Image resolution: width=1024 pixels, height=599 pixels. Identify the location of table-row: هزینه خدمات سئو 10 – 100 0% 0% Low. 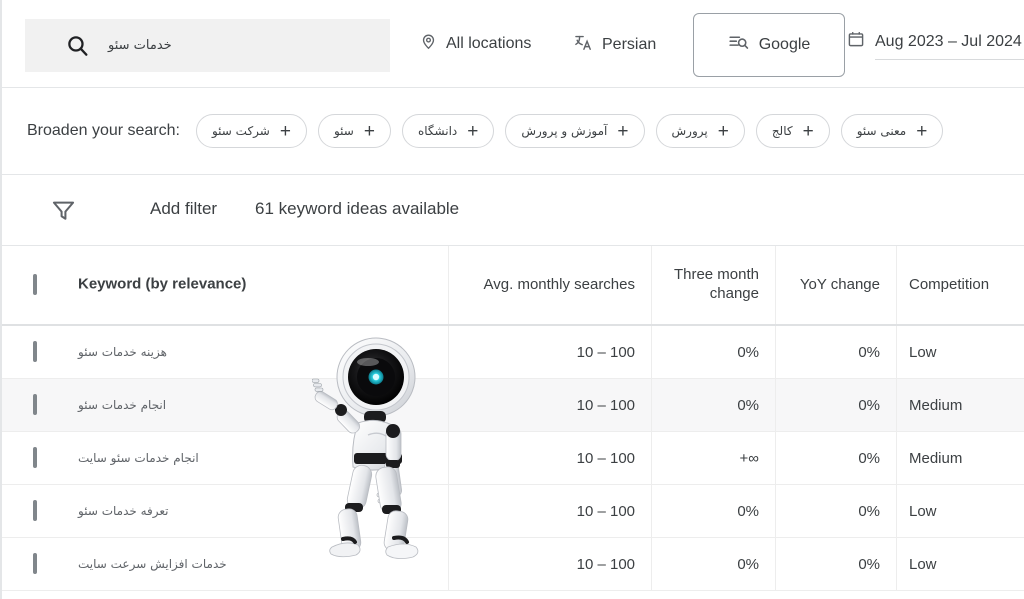
(513, 352).